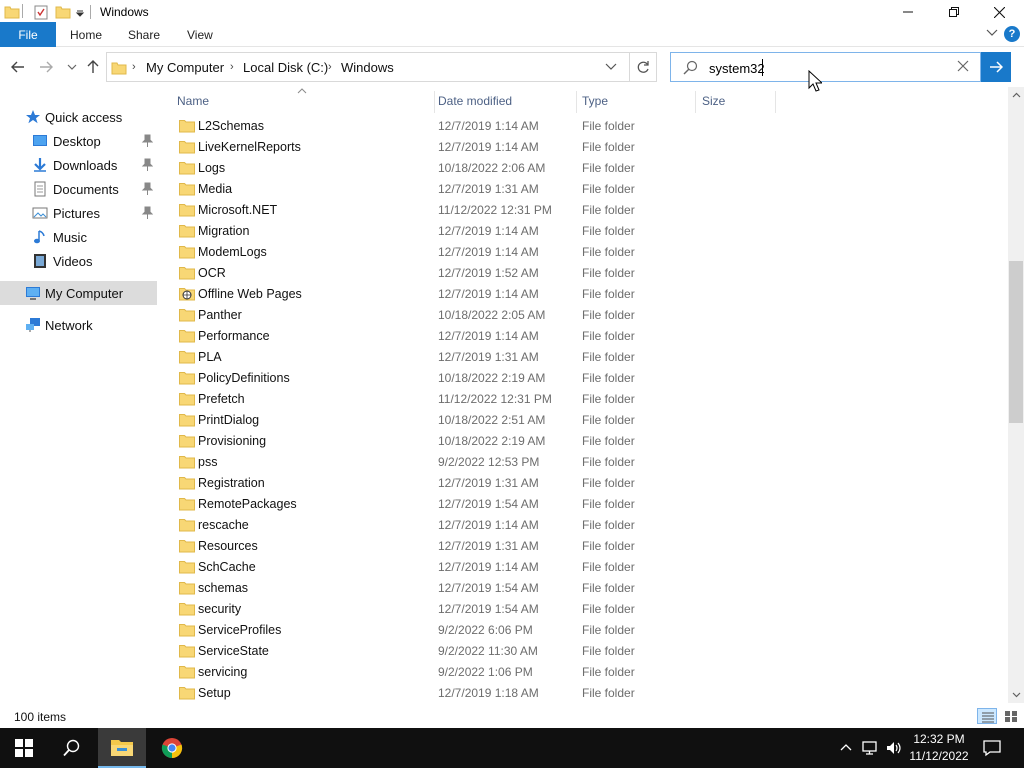  I want to click on table-row: servicing 9/2/2022 1:06 PM File folder, so click(584, 672).